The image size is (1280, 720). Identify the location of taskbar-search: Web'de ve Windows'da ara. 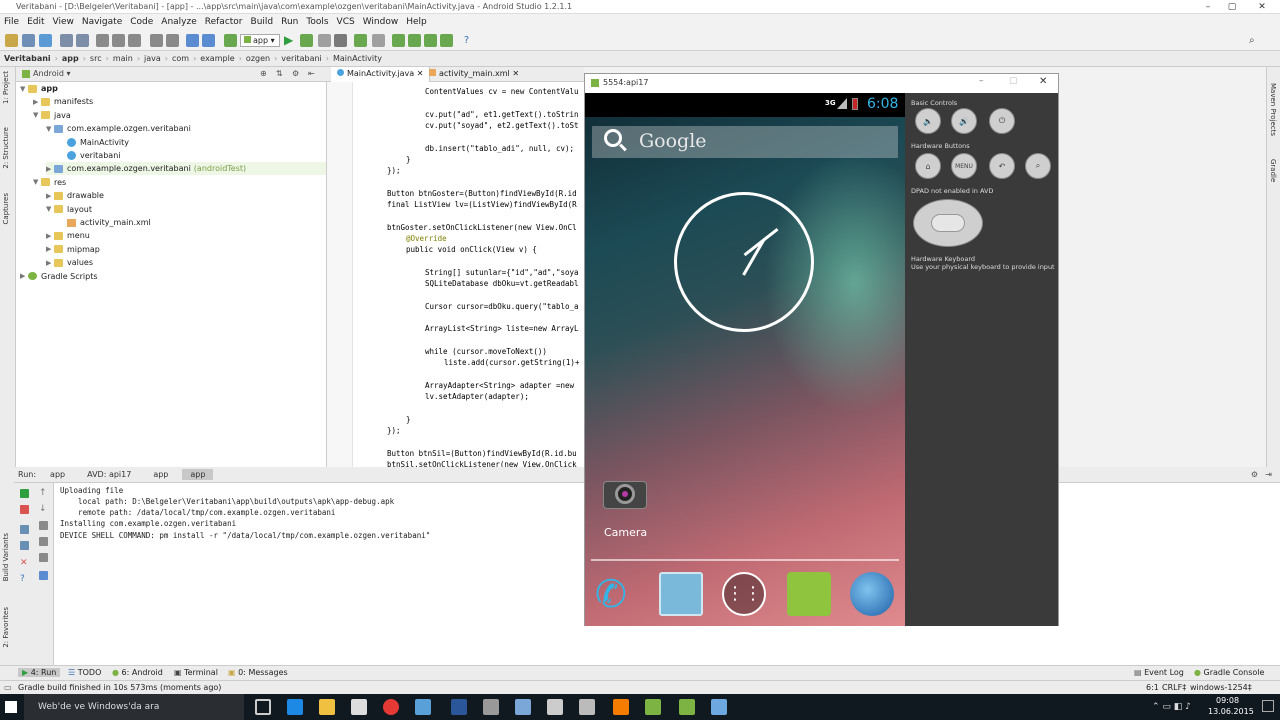
(134, 707).